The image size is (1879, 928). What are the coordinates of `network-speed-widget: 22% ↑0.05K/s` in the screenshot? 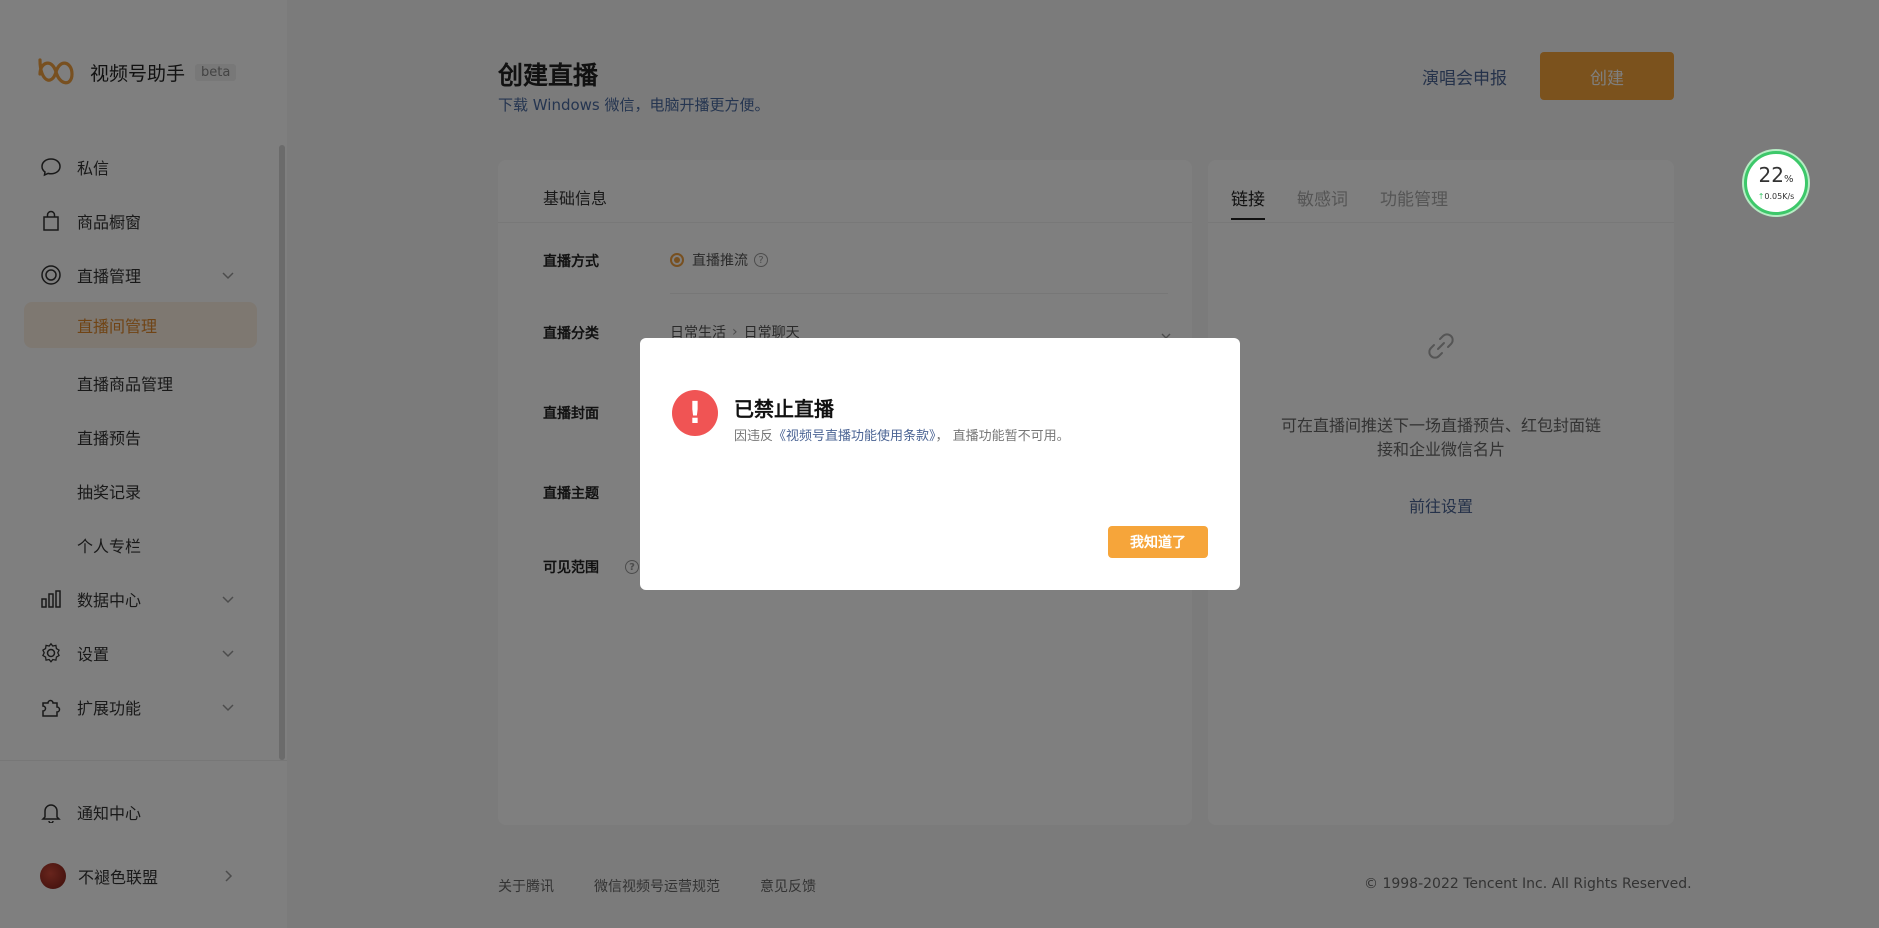 It's located at (1776, 183).